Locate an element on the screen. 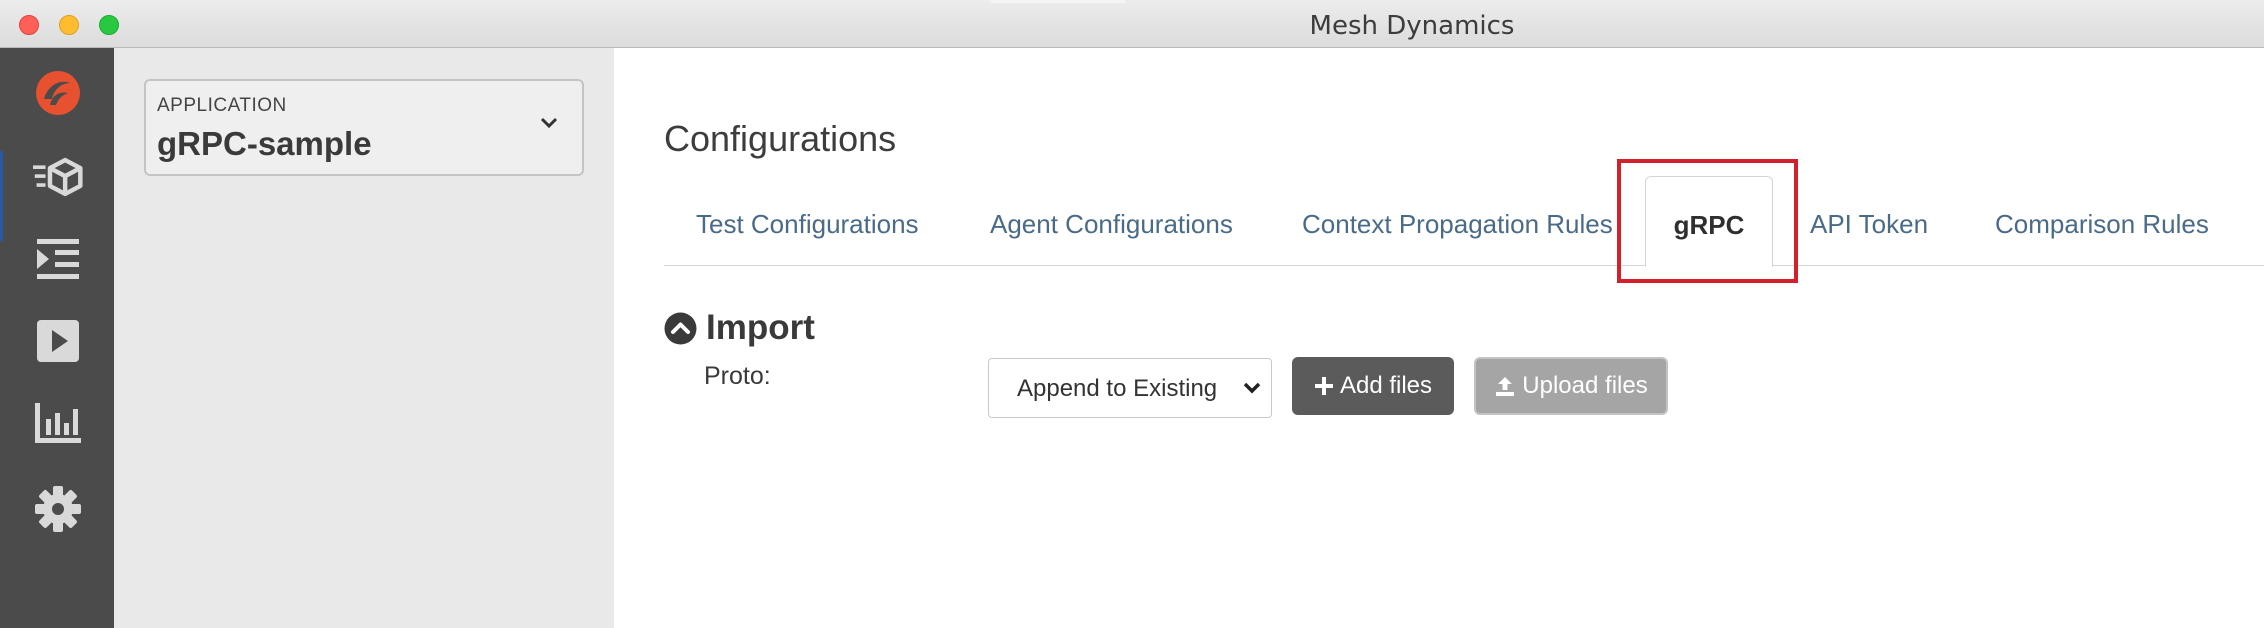 The image size is (2264, 628). list-indent-icon is located at coordinates (58, 259).